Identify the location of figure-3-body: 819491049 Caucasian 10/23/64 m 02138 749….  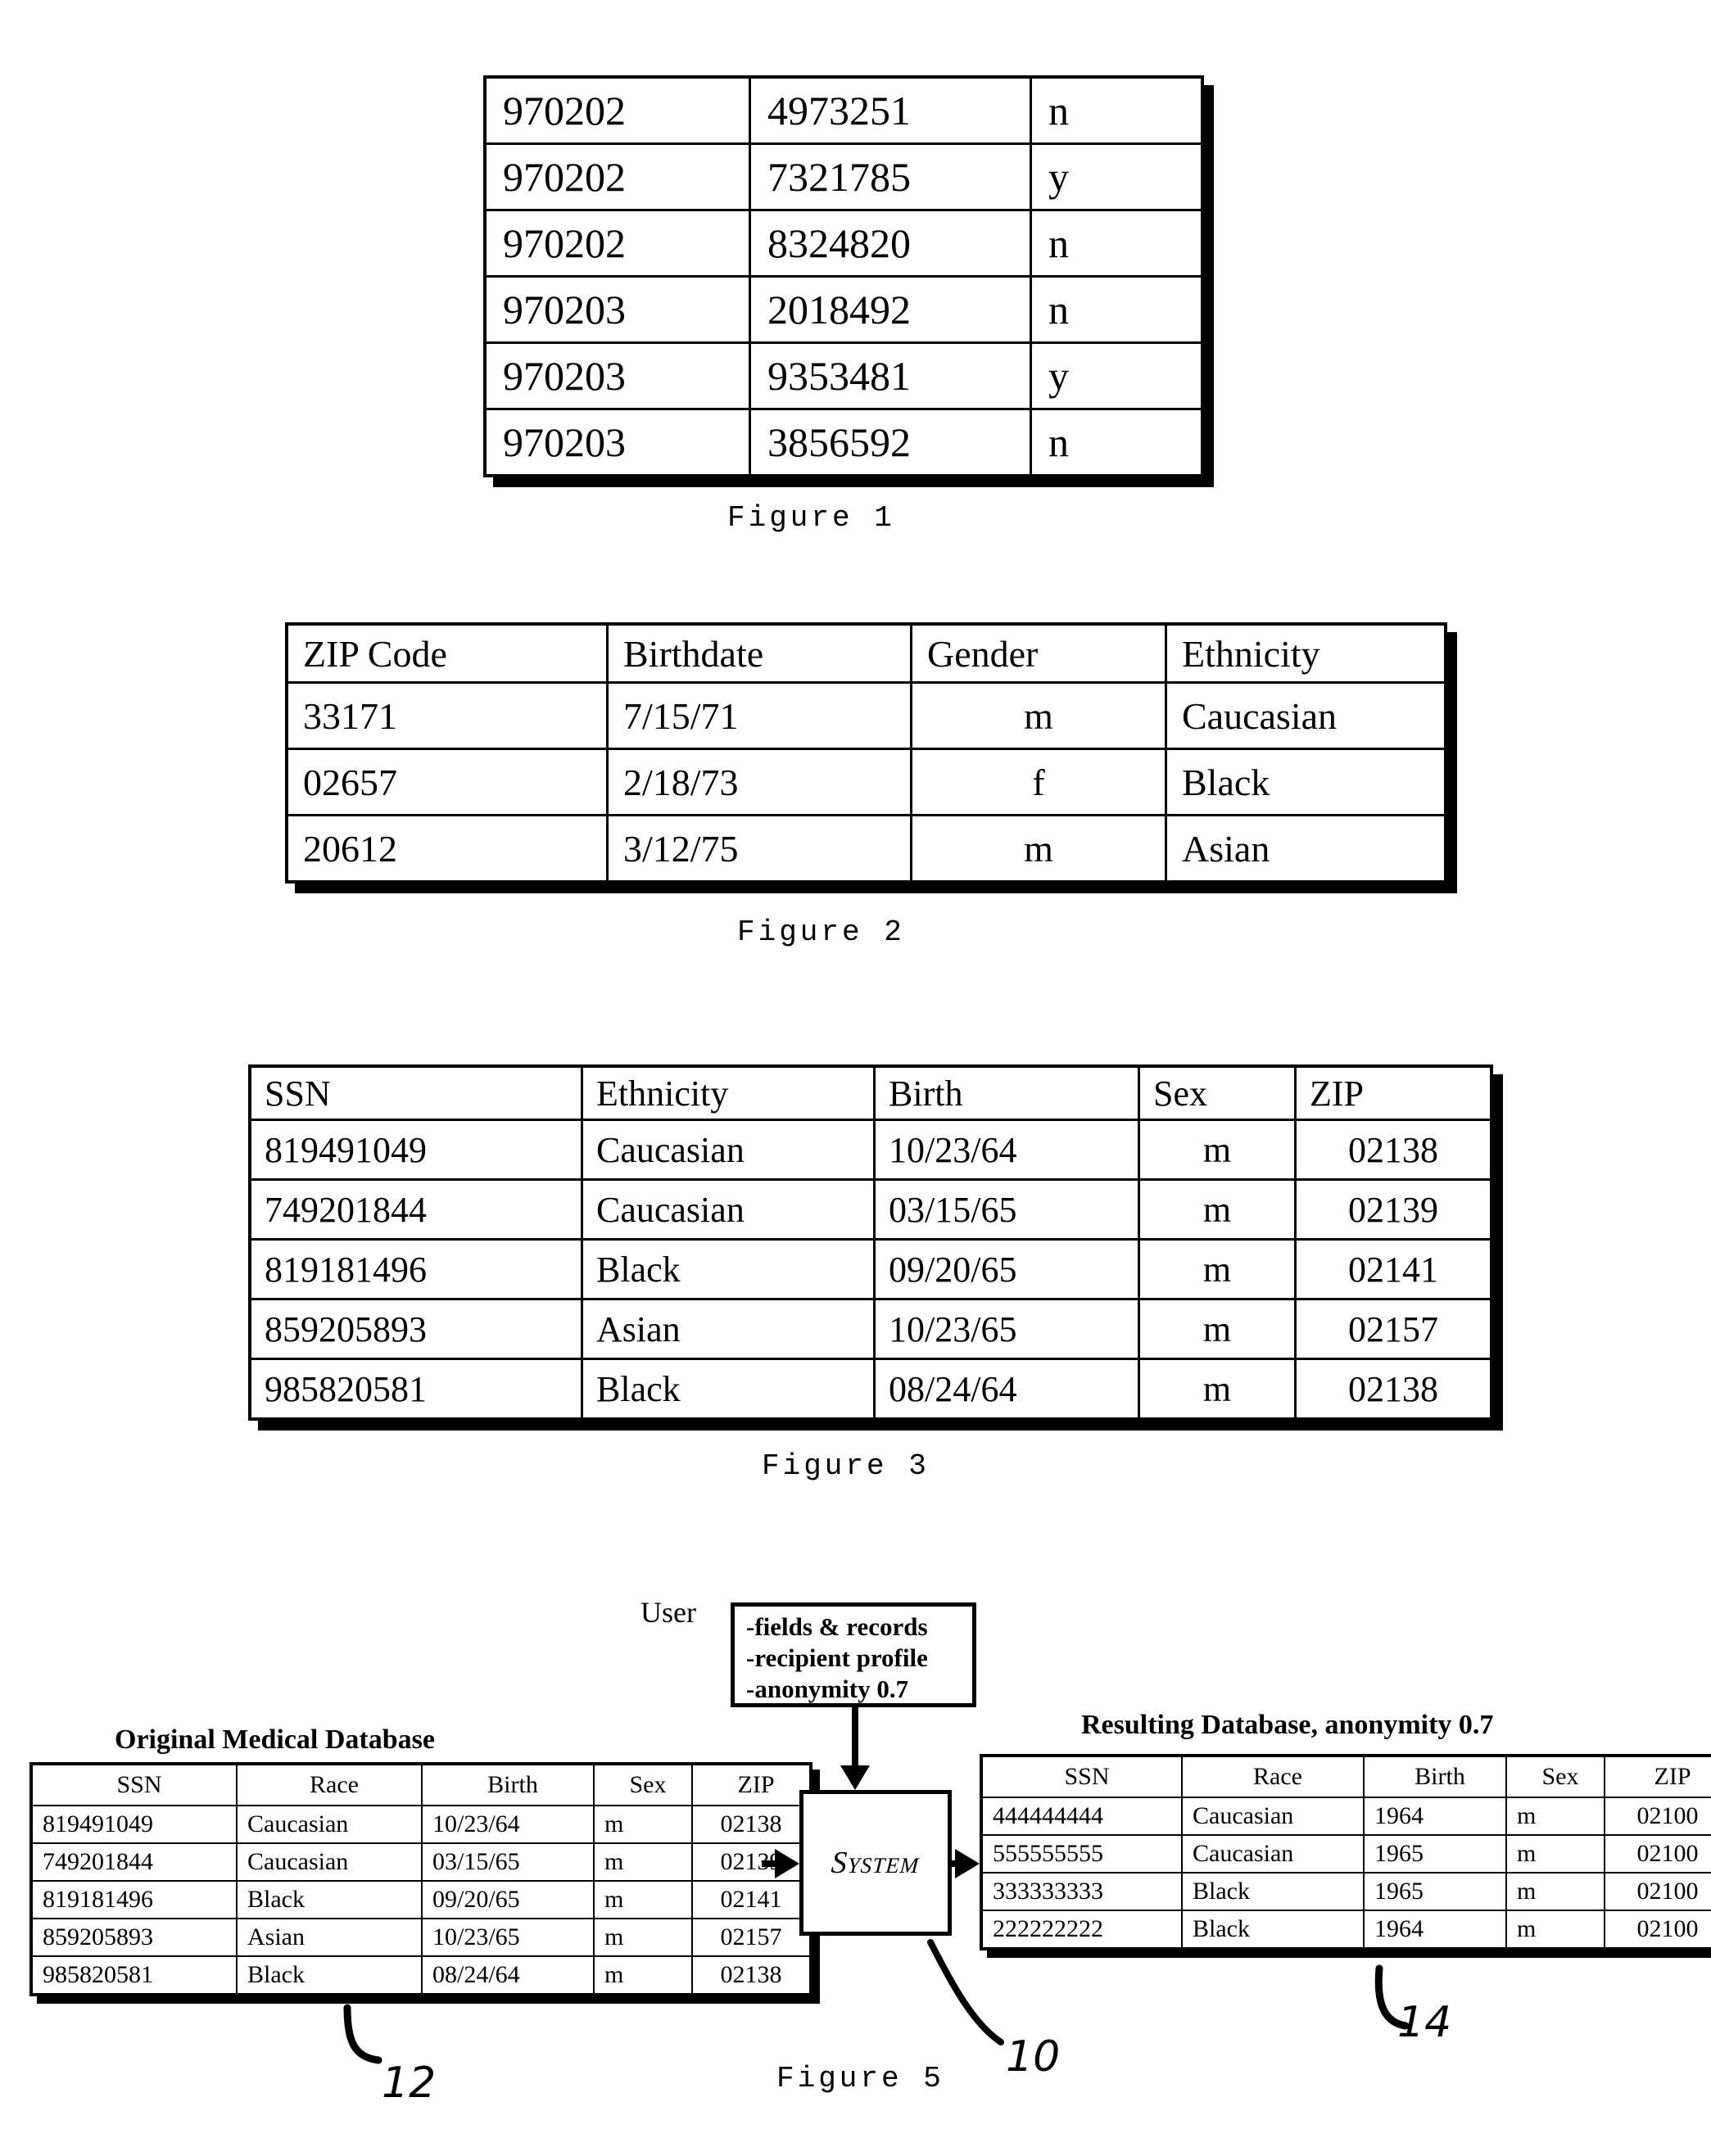
(870, 1270).